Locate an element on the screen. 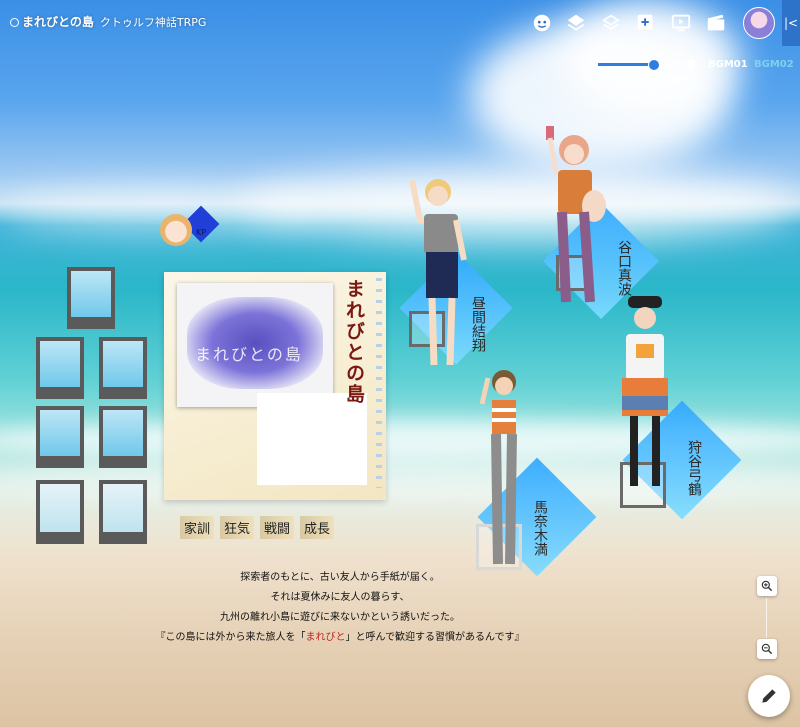 The width and height of the screenshot is (800, 727). character-name: 昼間結翔 is located at coordinates (478, 324).